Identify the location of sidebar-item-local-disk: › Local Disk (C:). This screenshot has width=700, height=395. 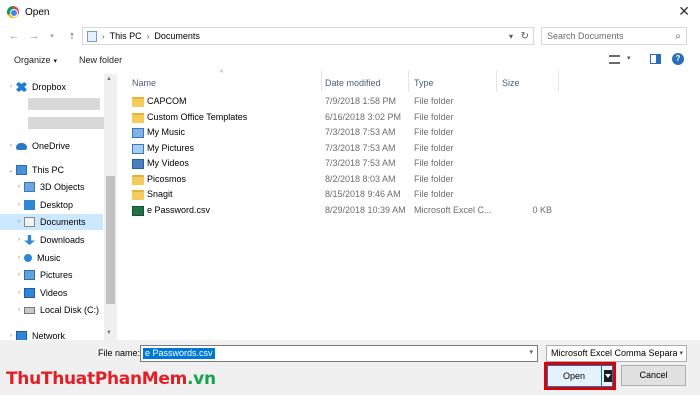
(51, 310).